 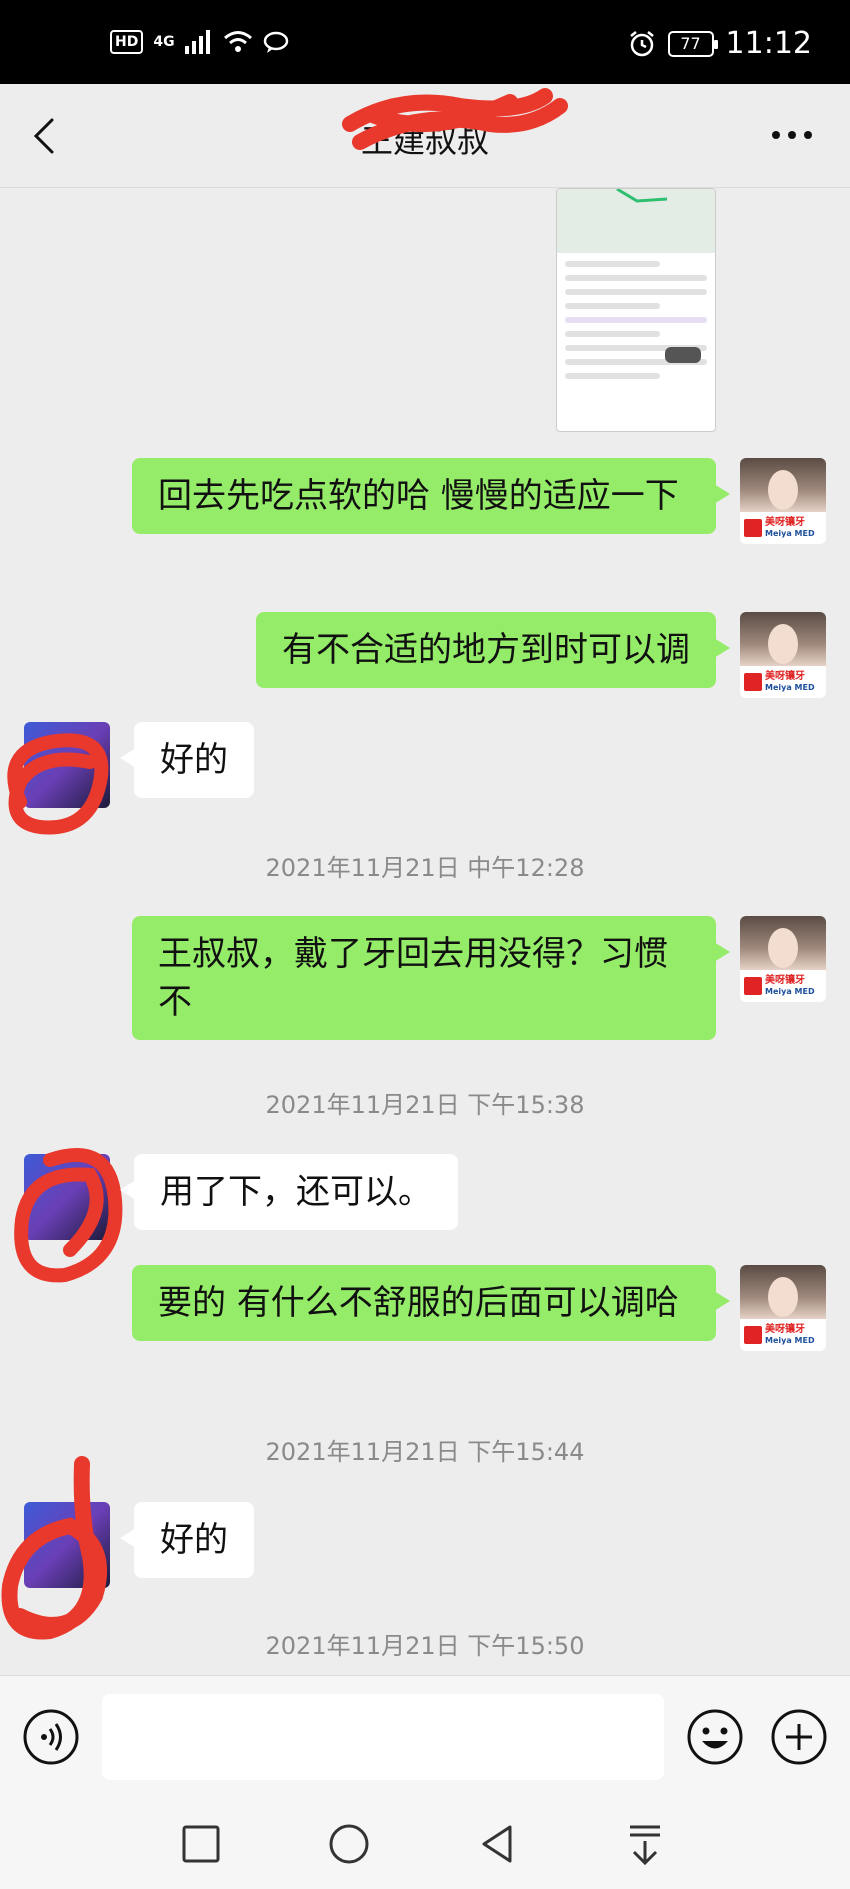 I want to click on timestamp: 2021年11月21日 中午12:28, so click(x=425, y=868).